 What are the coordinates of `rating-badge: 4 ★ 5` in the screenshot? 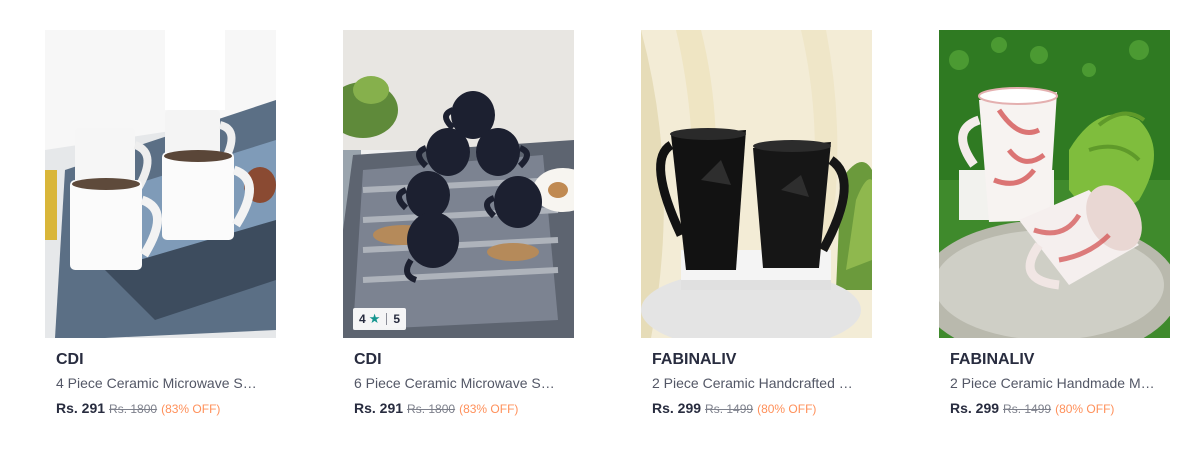 It's located at (380, 319).